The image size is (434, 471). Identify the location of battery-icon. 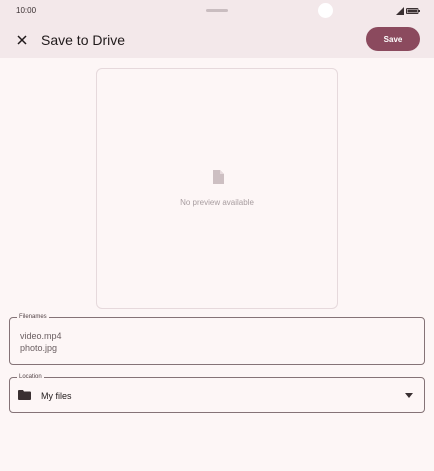
(413, 11).